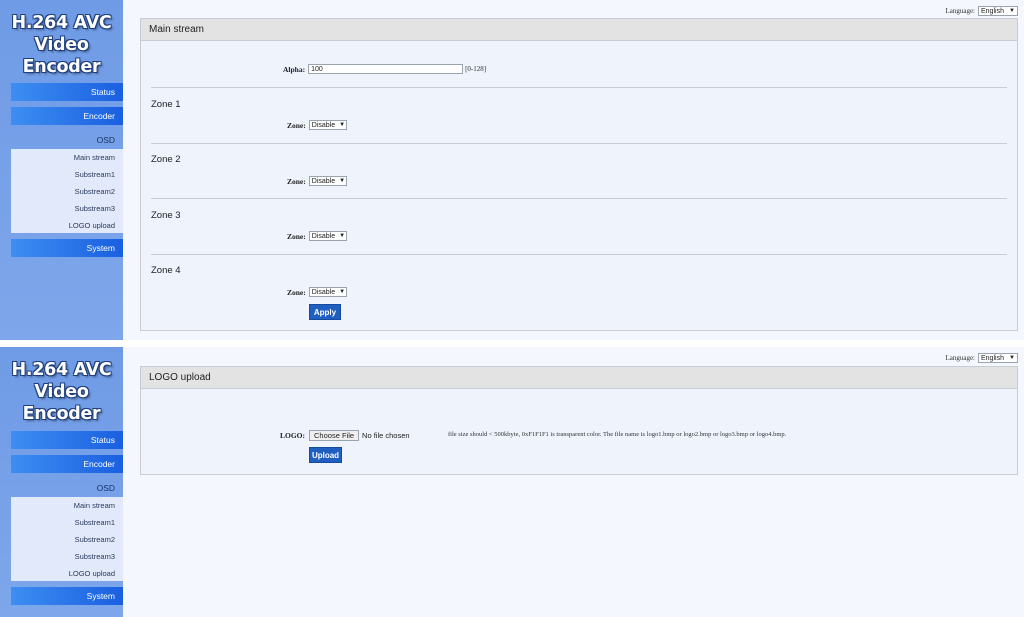 Image resolution: width=1024 pixels, height=617 pixels. I want to click on zone-2-row: Zone: Disable ▼, so click(317, 181).